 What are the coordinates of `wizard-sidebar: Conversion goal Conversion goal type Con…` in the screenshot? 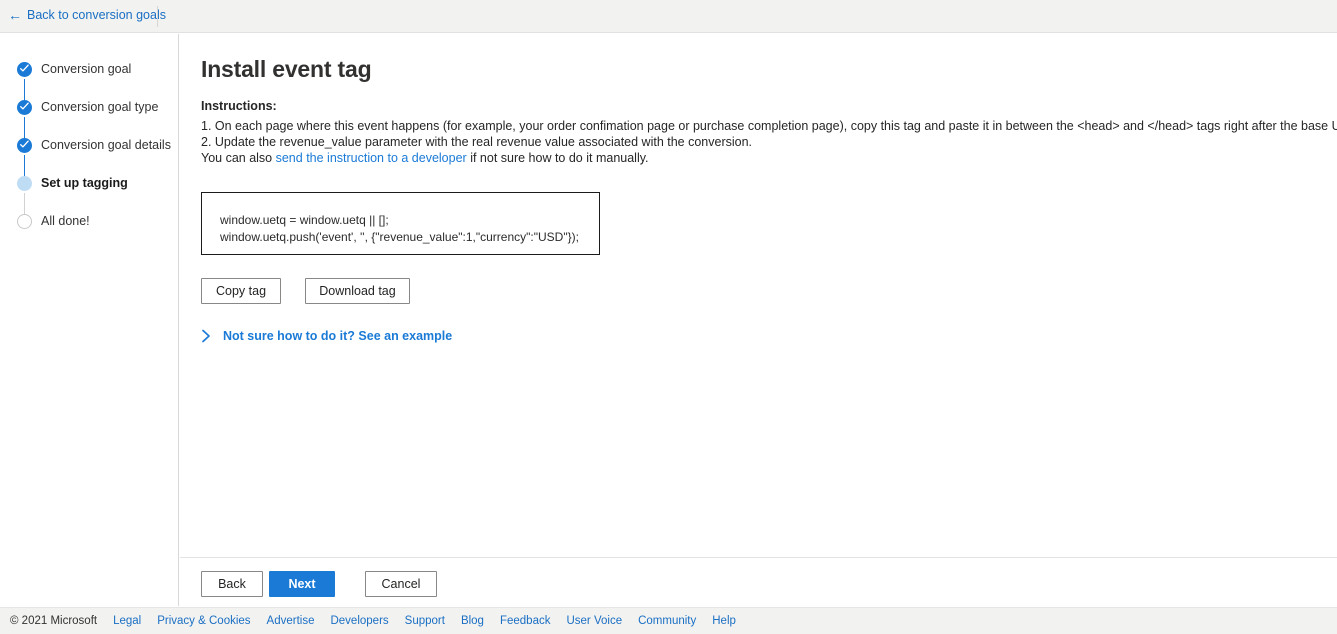 It's located at (89, 320).